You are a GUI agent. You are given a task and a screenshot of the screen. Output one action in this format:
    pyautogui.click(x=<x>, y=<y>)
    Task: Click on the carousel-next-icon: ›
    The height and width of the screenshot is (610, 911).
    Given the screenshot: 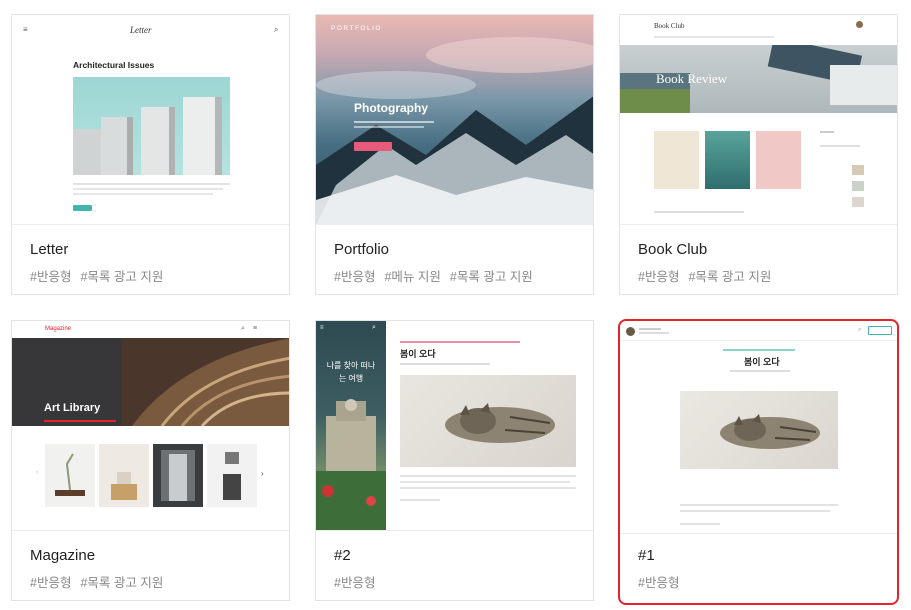 What is the action you would take?
    pyautogui.click(x=262, y=473)
    